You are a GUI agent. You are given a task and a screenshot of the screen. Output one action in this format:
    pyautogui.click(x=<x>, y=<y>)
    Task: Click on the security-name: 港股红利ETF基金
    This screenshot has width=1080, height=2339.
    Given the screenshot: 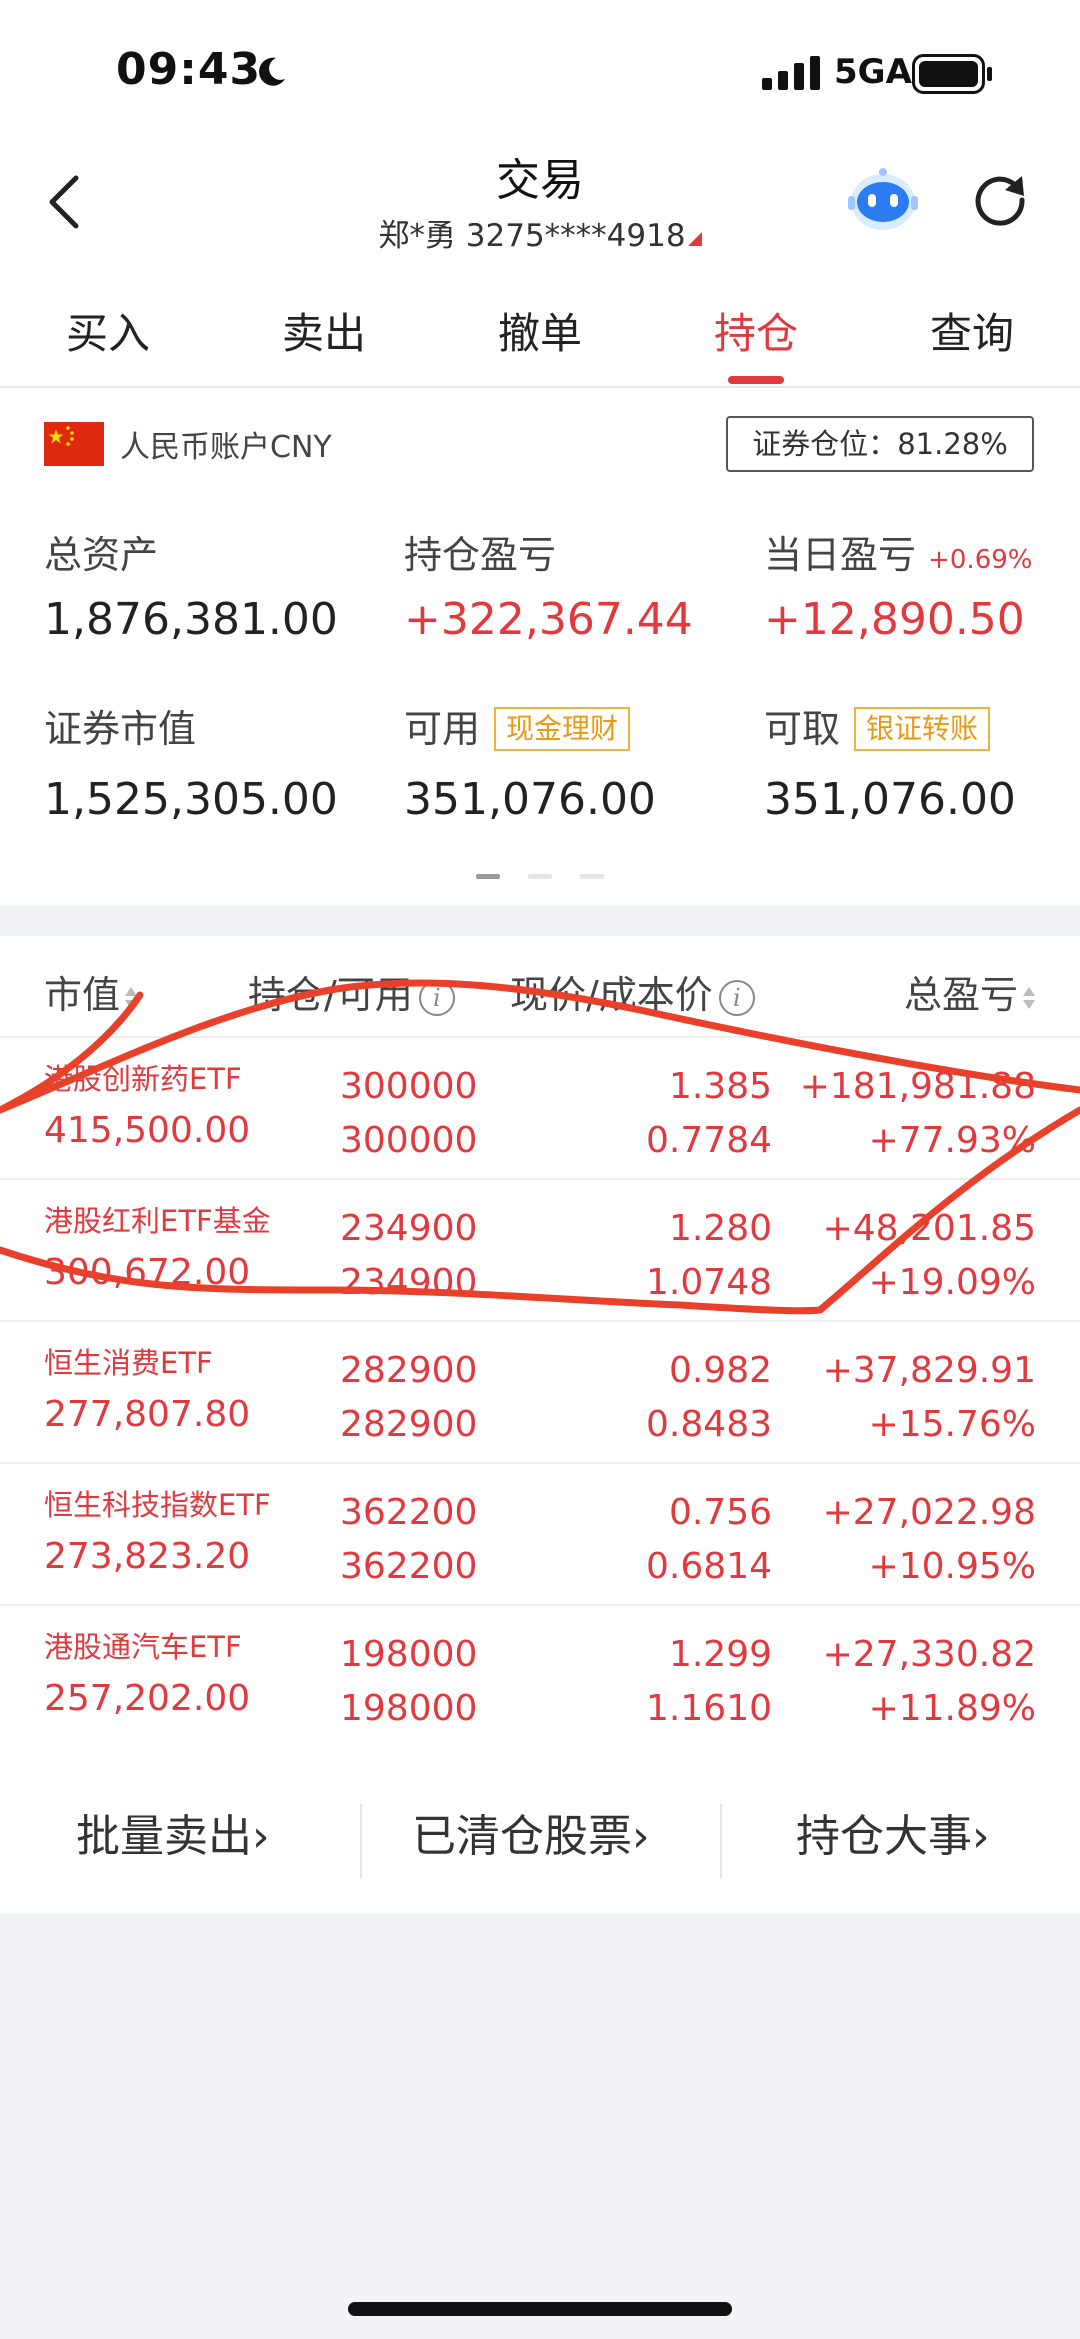 What is the action you would take?
    pyautogui.click(x=157, y=1221)
    